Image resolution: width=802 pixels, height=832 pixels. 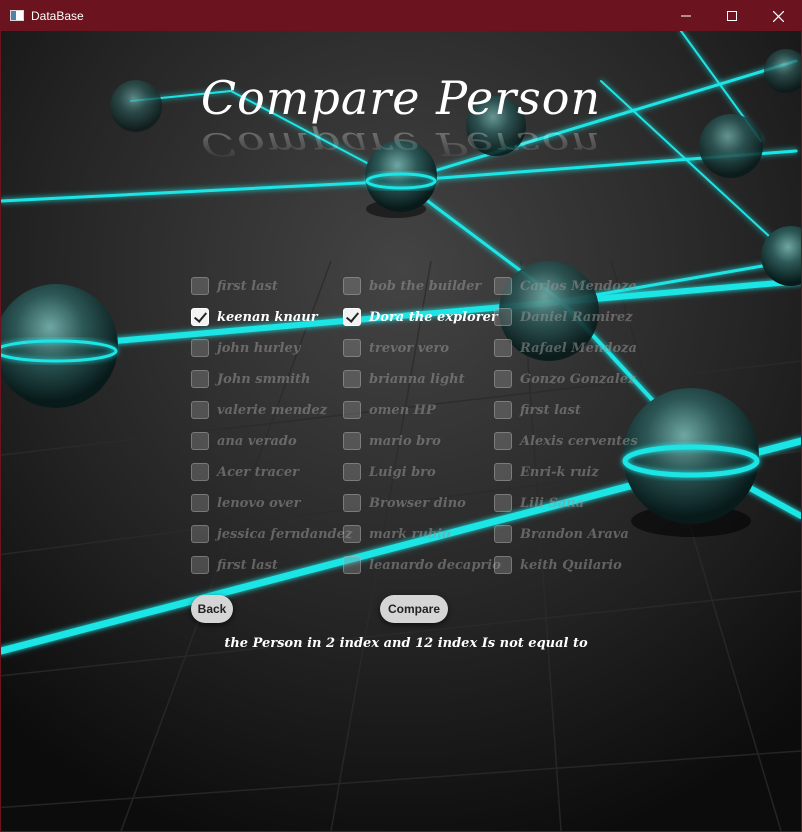 I want to click on person-checkbox: john hurley, so click(x=245, y=348).